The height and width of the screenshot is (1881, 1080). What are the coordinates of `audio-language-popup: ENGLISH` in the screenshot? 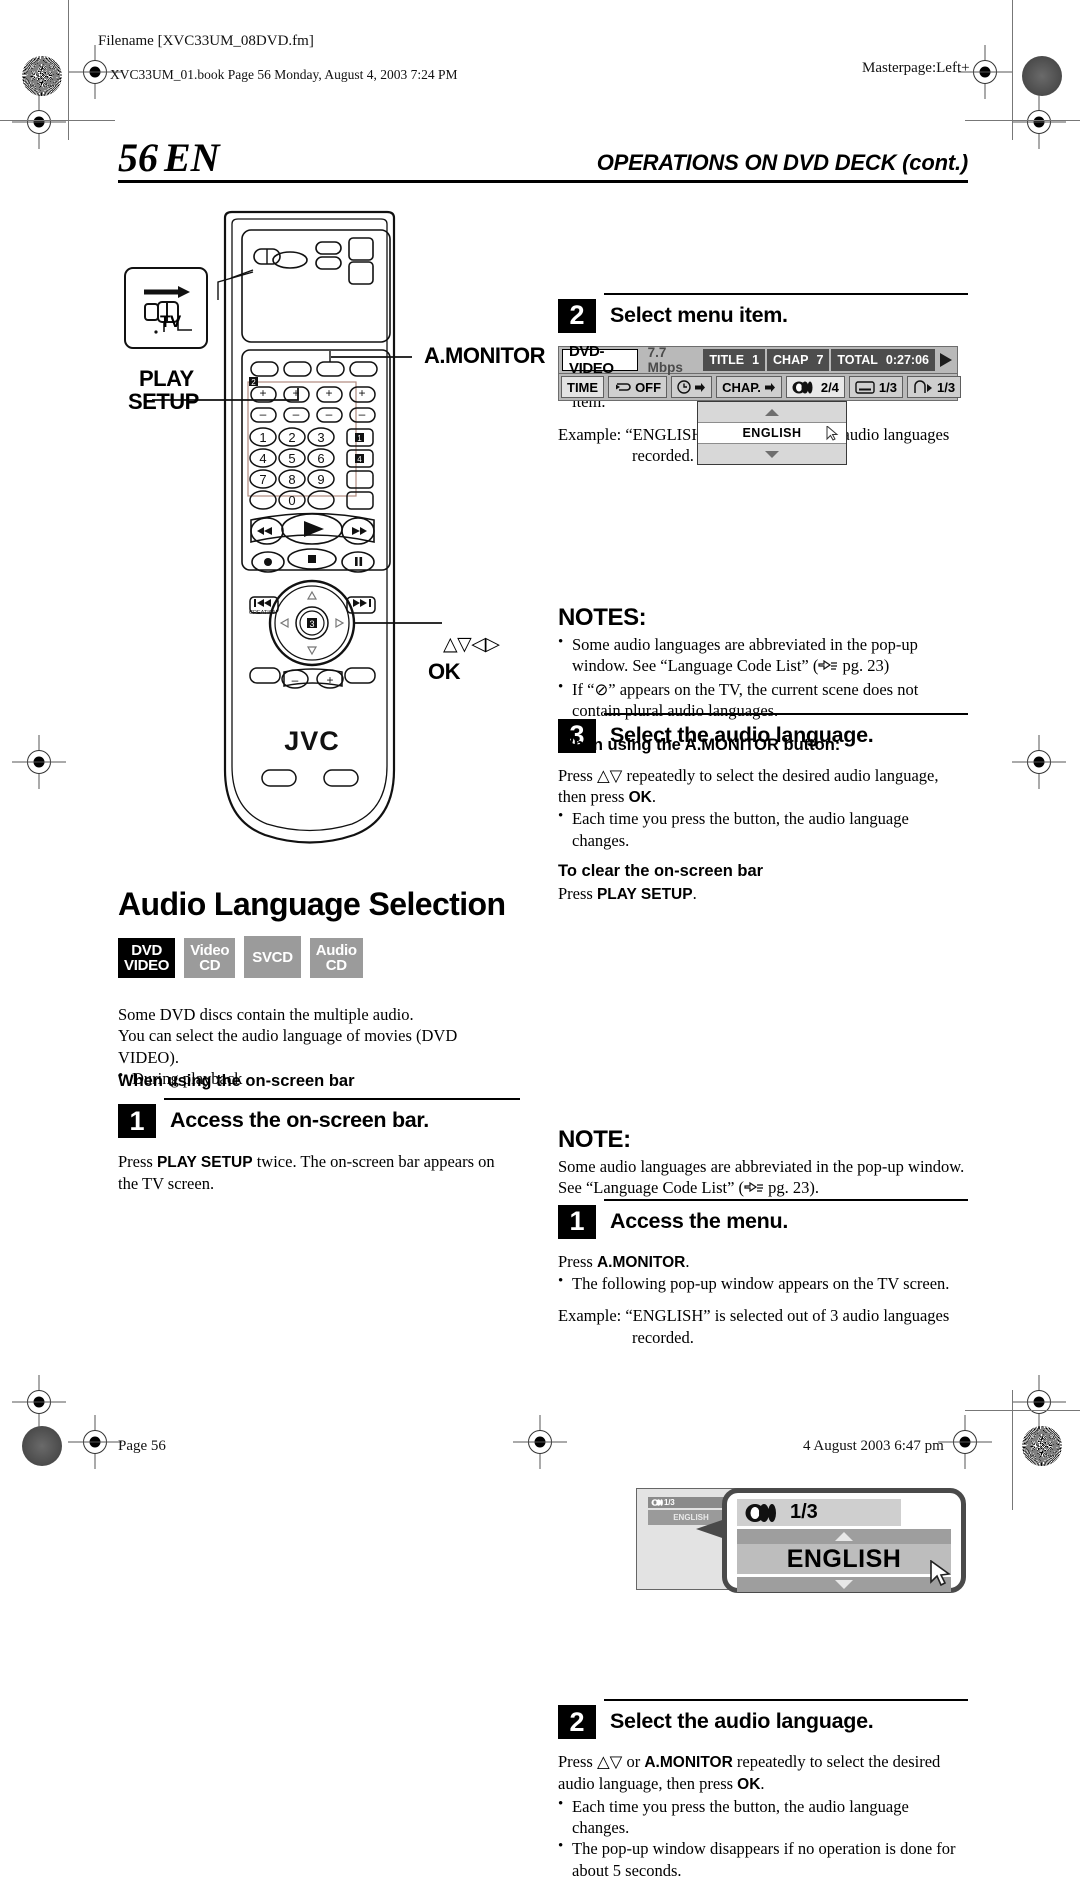 It's located at (772, 433).